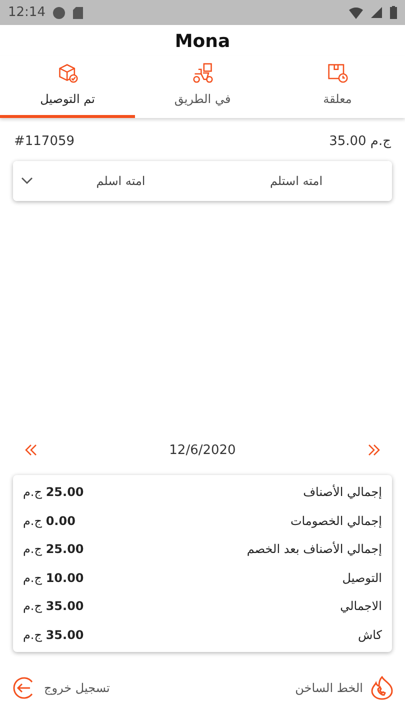 This screenshot has height=720, width=405. Describe the element at coordinates (337, 73) in the screenshot. I see `box-clock-icon` at that location.